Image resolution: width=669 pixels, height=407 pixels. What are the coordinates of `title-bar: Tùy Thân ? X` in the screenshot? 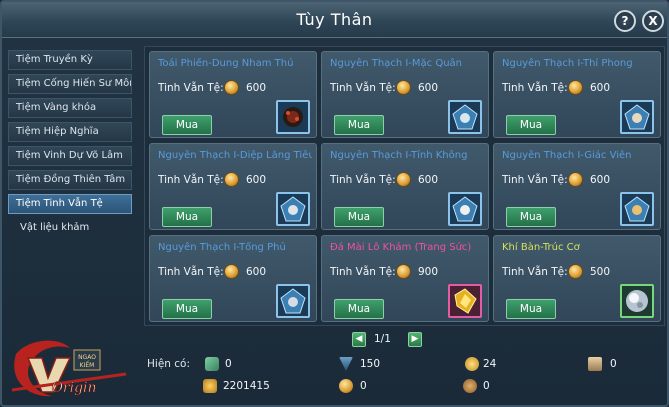 It's located at (334, 20).